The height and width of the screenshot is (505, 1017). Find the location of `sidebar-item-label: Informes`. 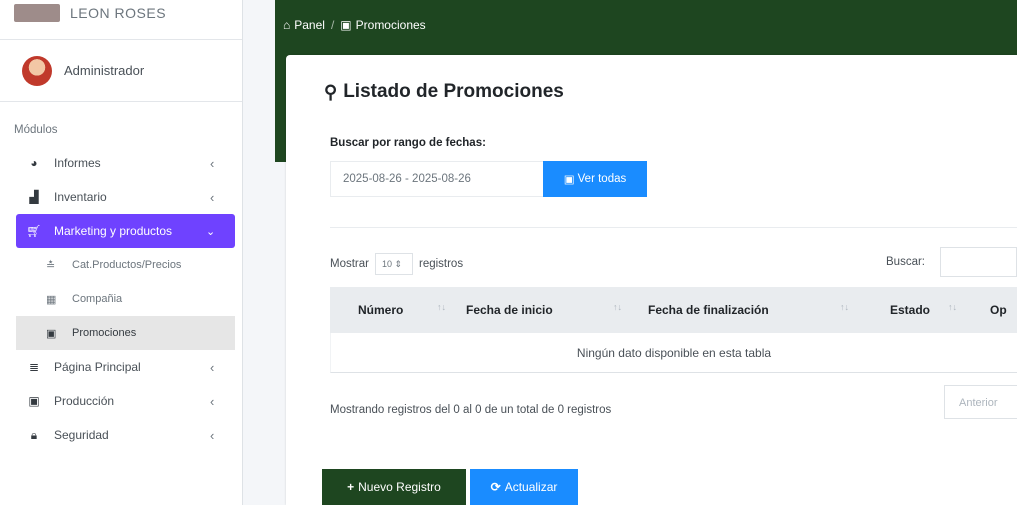

sidebar-item-label: Informes is located at coordinates (77, 163).